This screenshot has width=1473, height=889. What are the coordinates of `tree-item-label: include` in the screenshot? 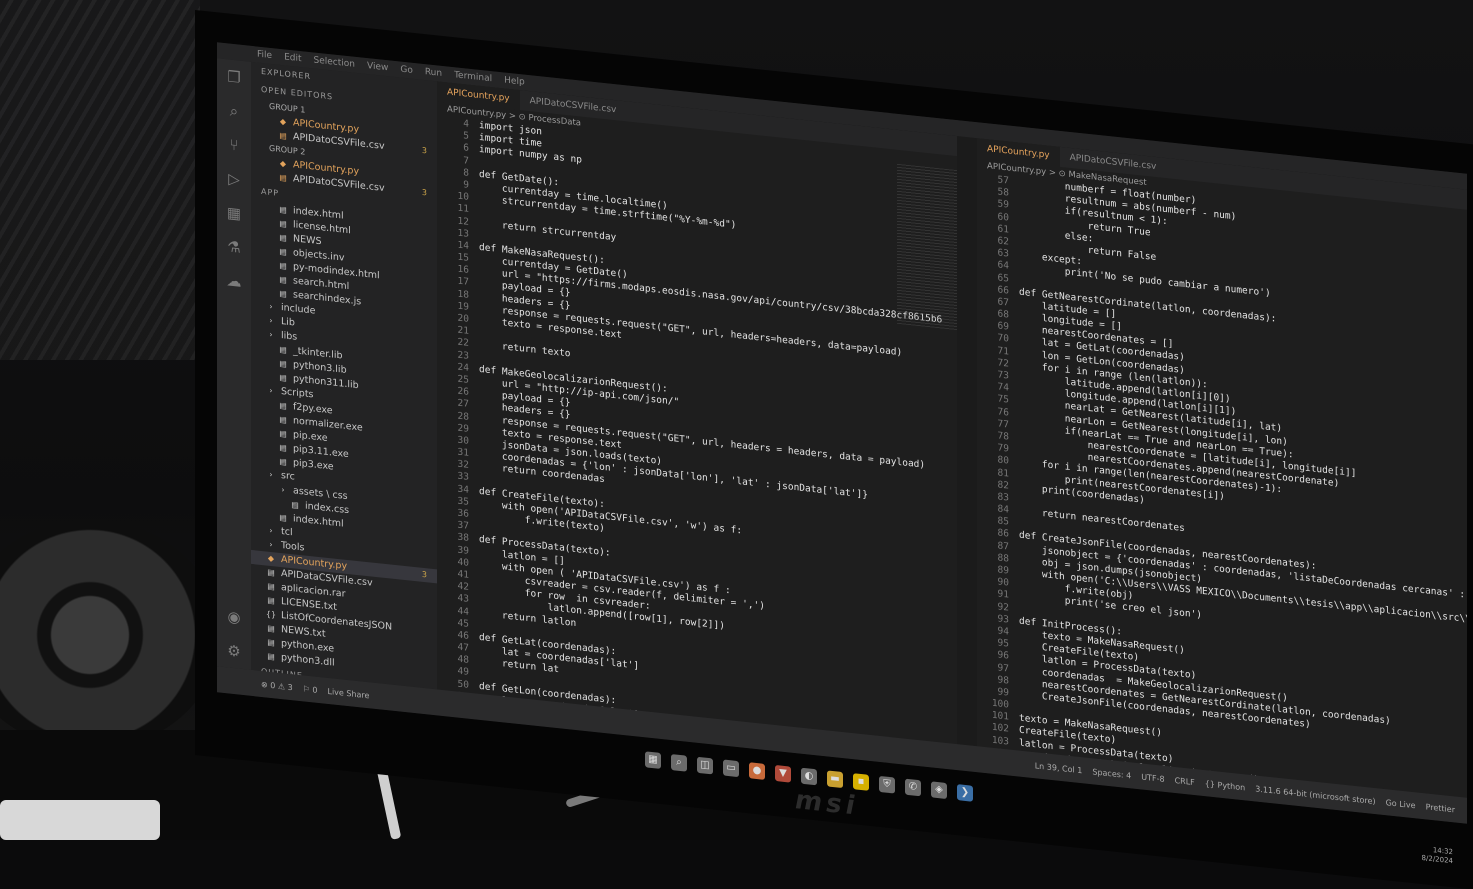 It's located at (298, 309).